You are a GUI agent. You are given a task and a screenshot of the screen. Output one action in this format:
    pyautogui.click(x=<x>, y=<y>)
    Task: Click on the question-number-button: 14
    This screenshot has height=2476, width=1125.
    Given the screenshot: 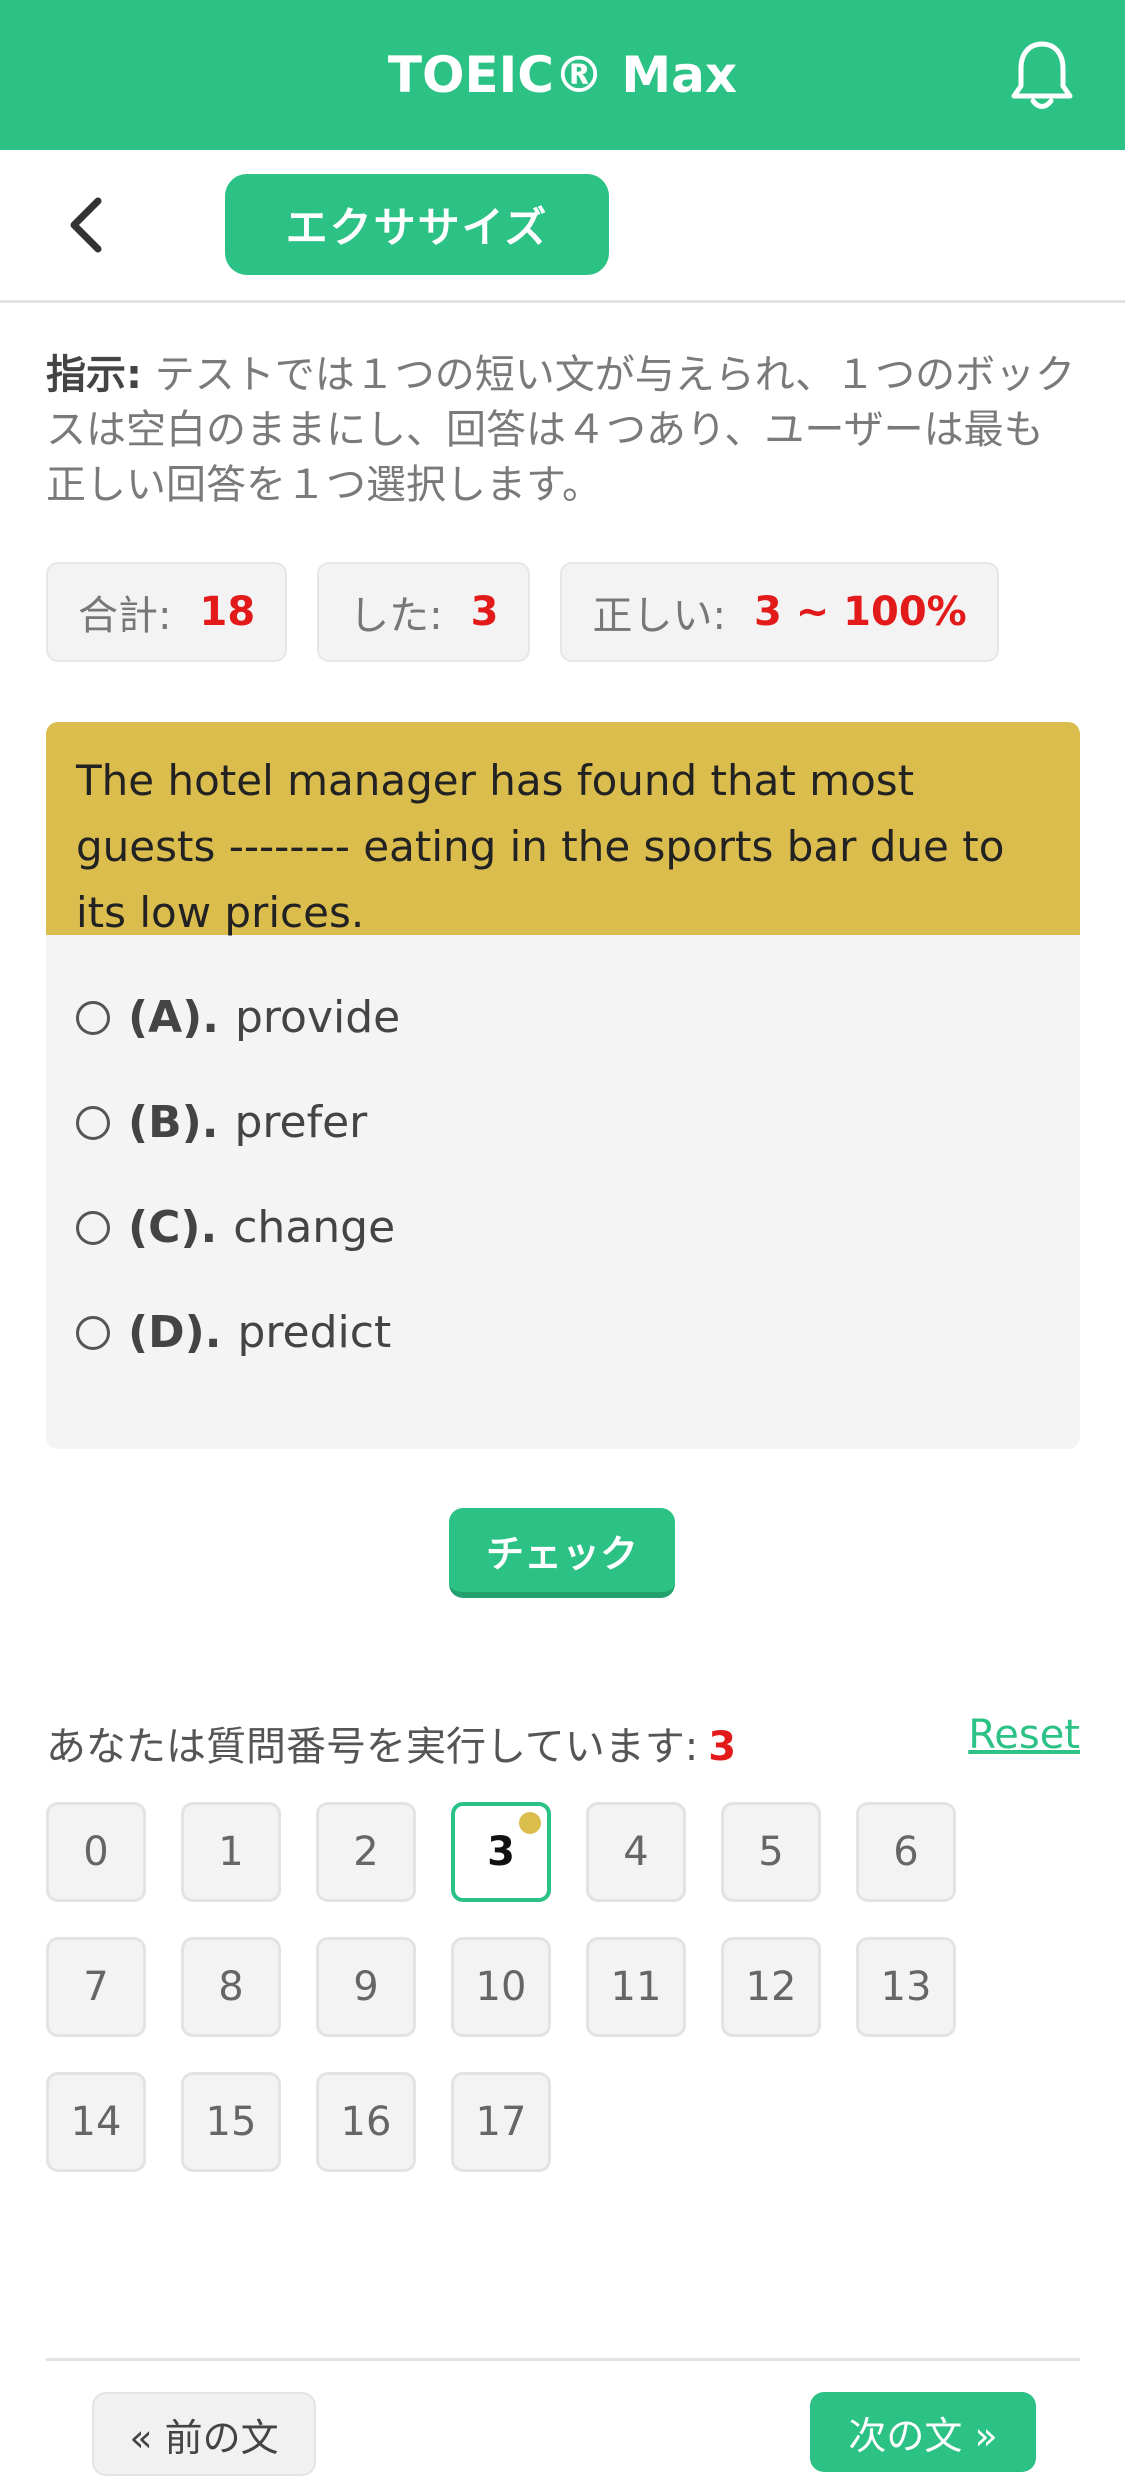 What is the action you would take?
    pyautogui.click(x=96, y=2122)
    